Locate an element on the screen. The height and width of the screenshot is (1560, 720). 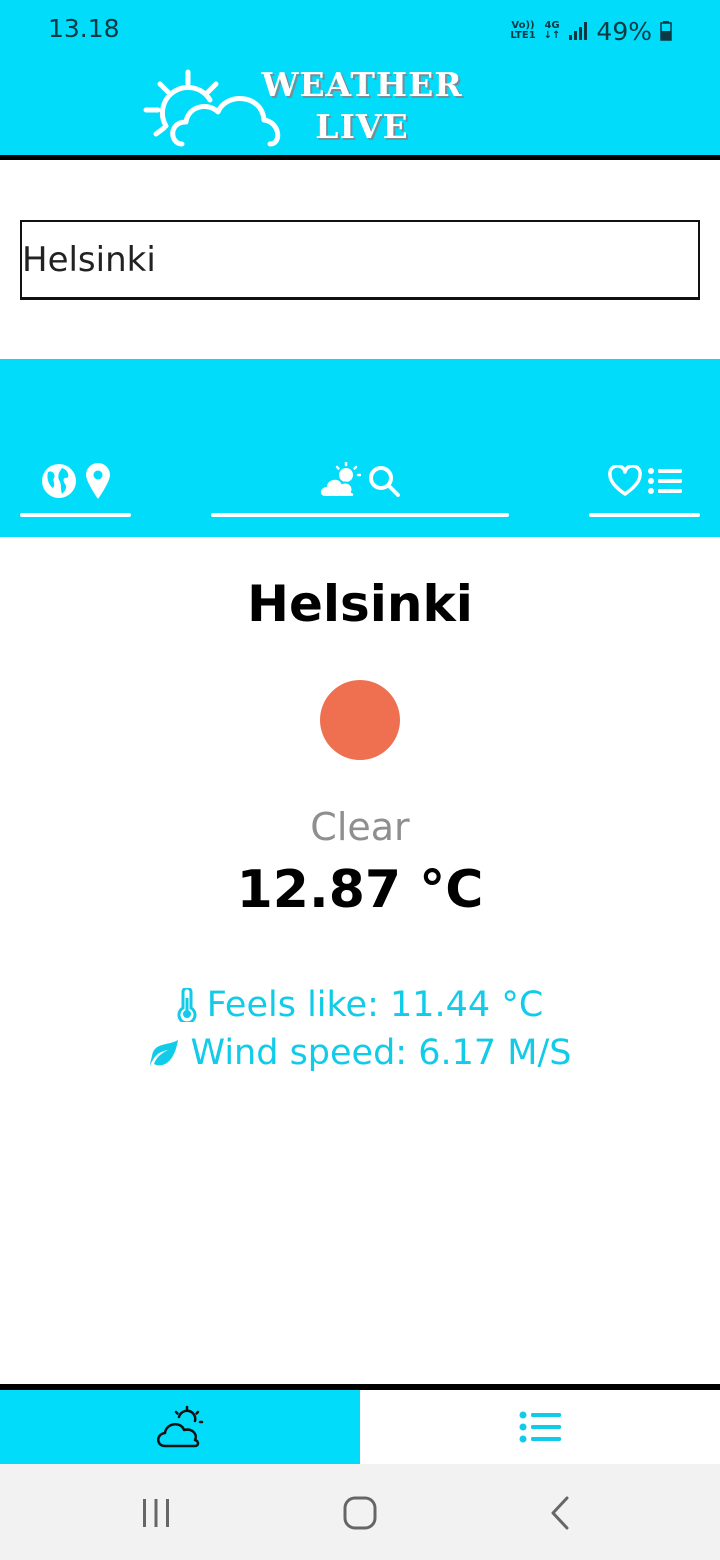
home-icon is located at coordinates (360, 1513).